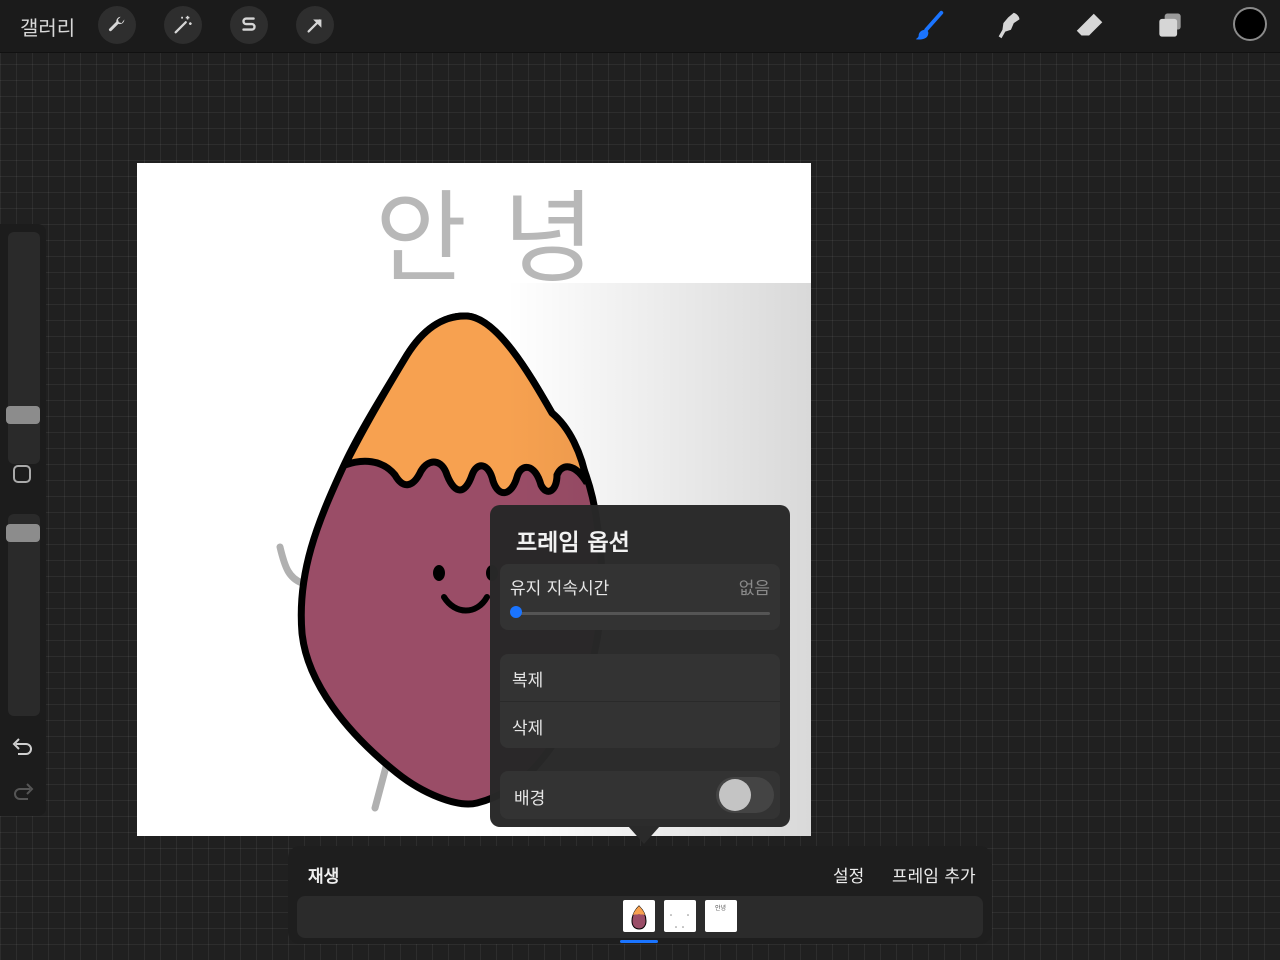 The width and height of the screenshot is (1280, 960). I want to click on opacity-slider, so click(24, 615).